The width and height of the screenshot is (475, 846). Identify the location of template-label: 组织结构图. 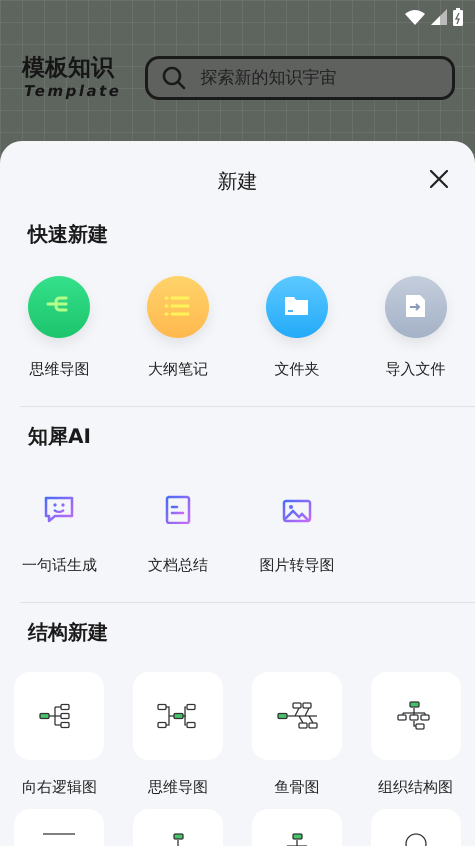
(416, 787).